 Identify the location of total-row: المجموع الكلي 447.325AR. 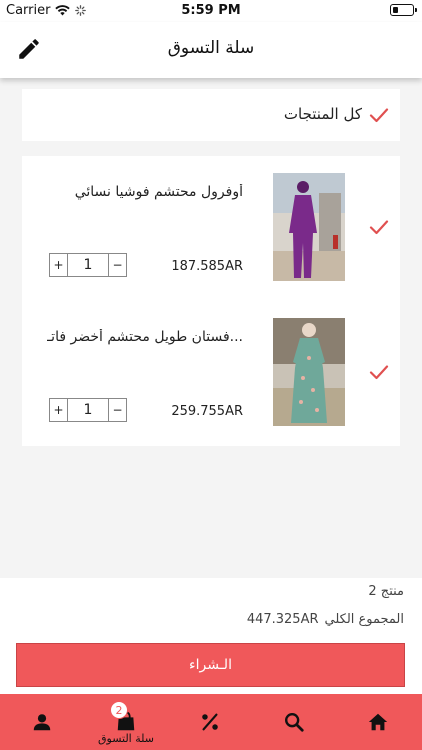
(325, 619).